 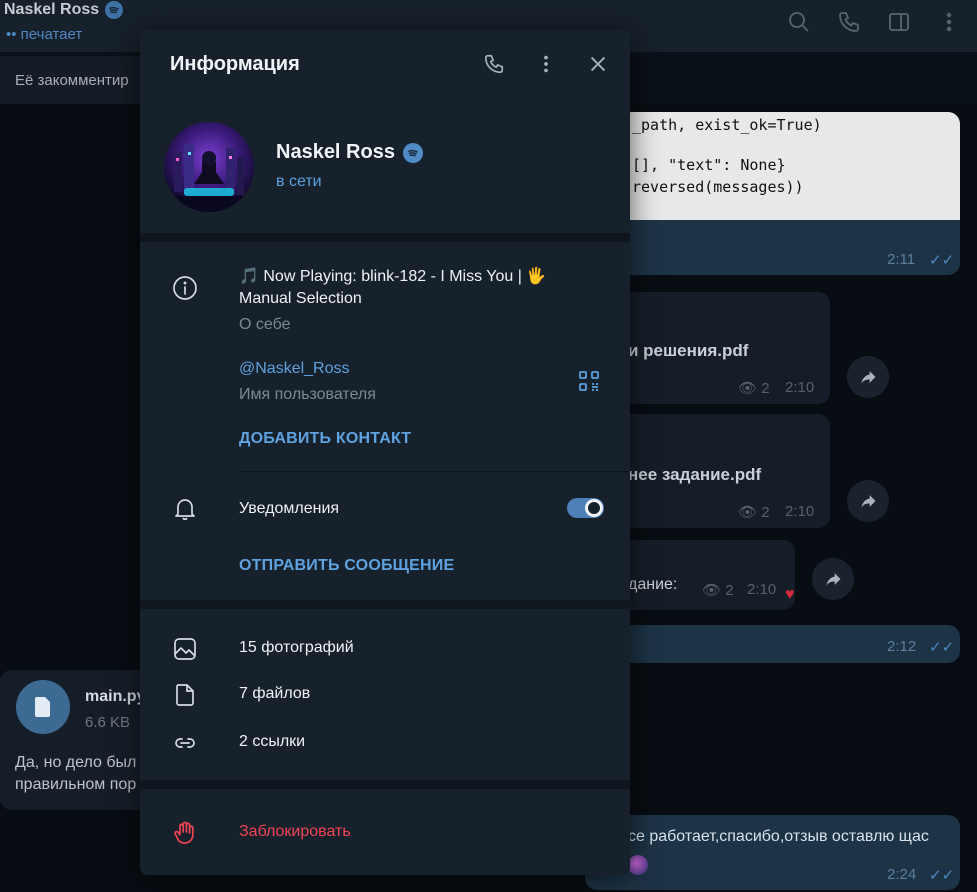 I want to click on hand-block-icon, so click(x=185, y=833).